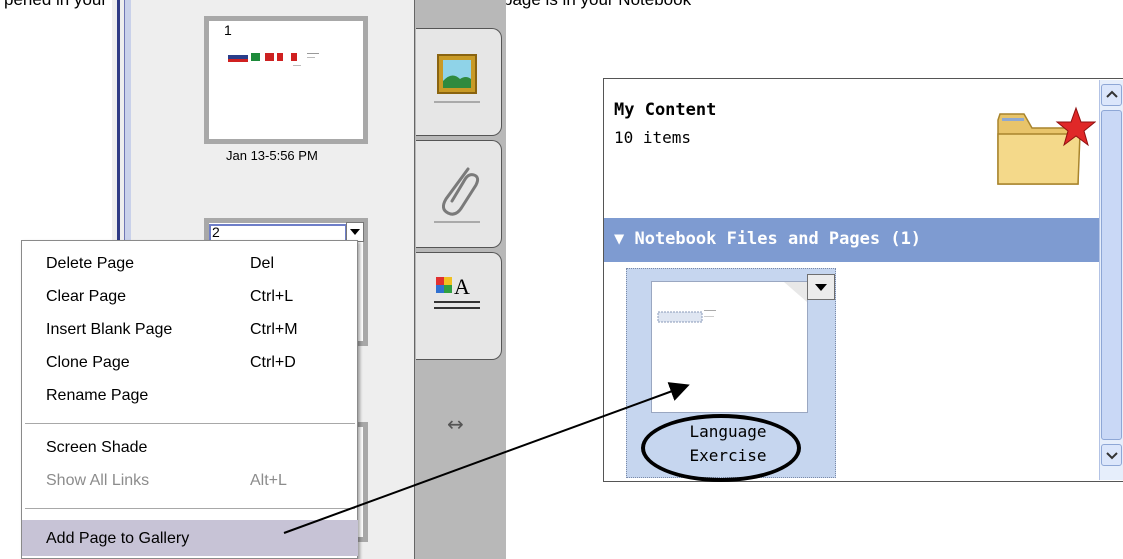  I want to click on menu-item-shortcut: Ctrl+L, so click(272, 296).